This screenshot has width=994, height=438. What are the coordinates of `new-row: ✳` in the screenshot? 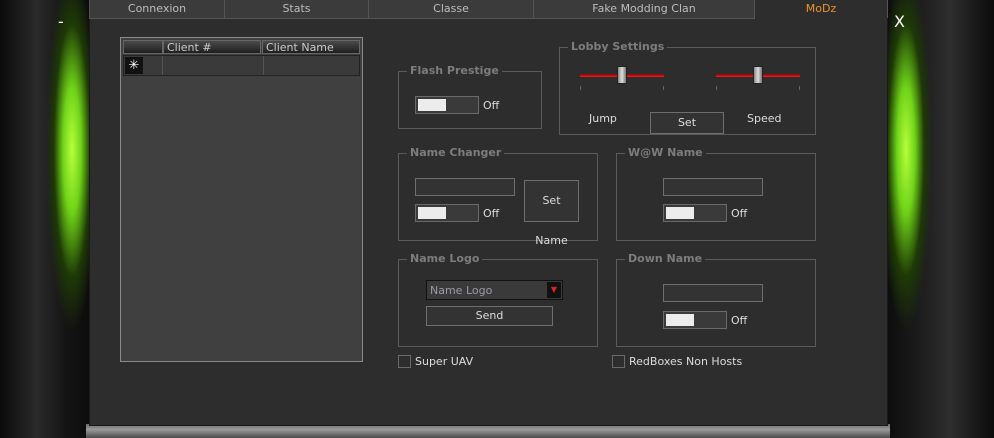 It's located at (241, 65).